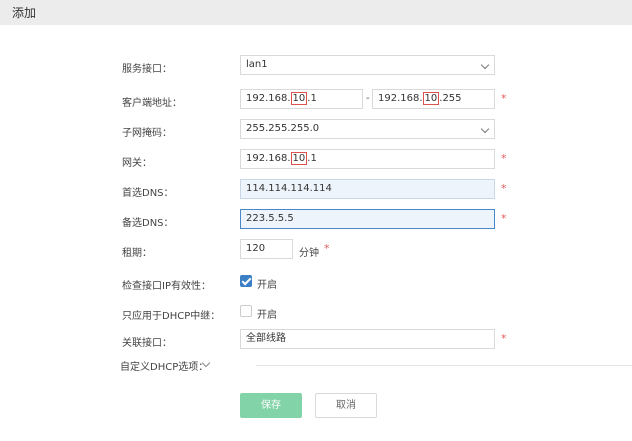  I want to click on save-button: 保存, so click(271, 405).